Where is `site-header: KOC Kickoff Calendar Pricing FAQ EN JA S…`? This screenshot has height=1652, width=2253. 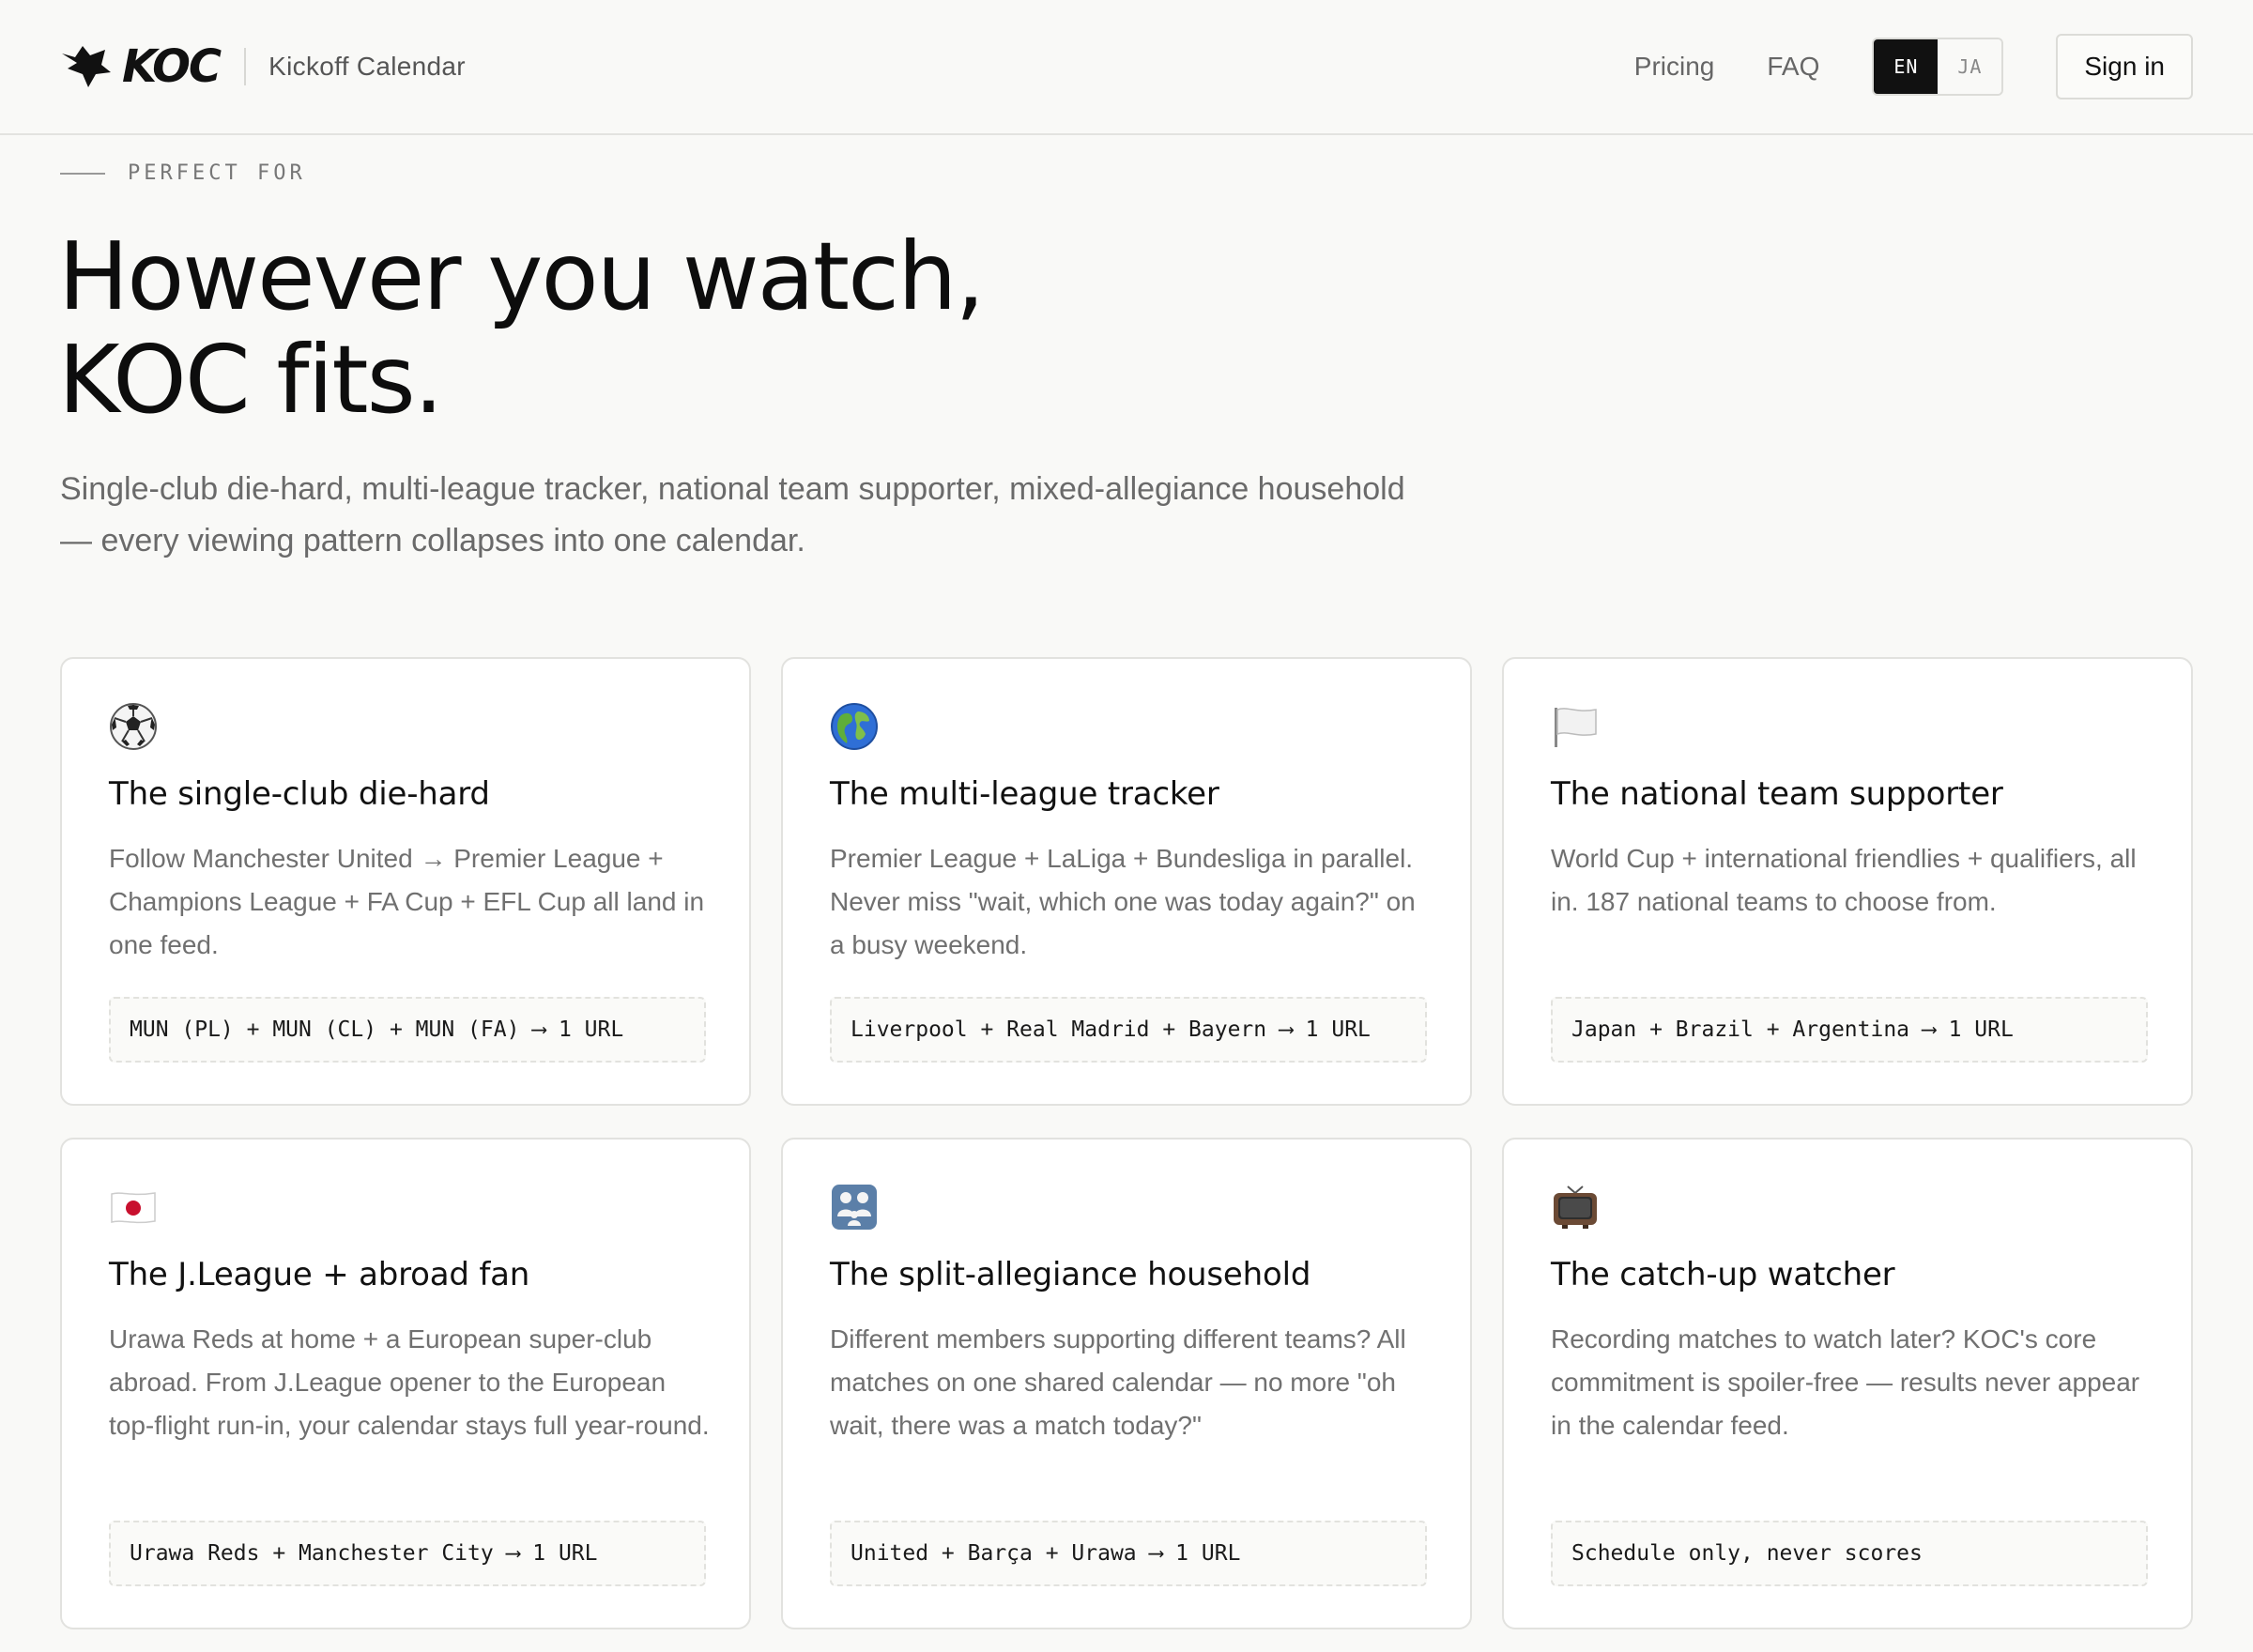
site-header: KOC Kickoff Calendar Pricing FAQ EN JA S… is located at coordinates (1126, 67).